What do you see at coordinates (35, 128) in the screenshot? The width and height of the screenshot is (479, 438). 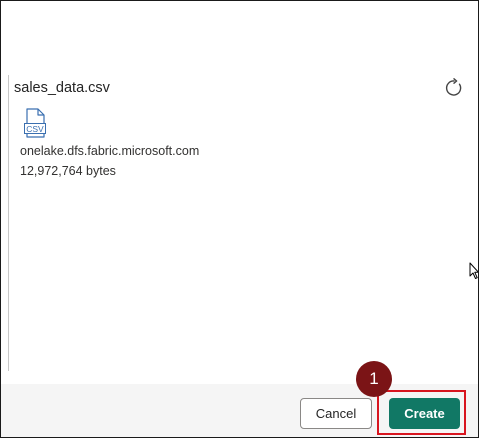 I see `csv-icon-label: CSV` at bounding box center [35, 128].